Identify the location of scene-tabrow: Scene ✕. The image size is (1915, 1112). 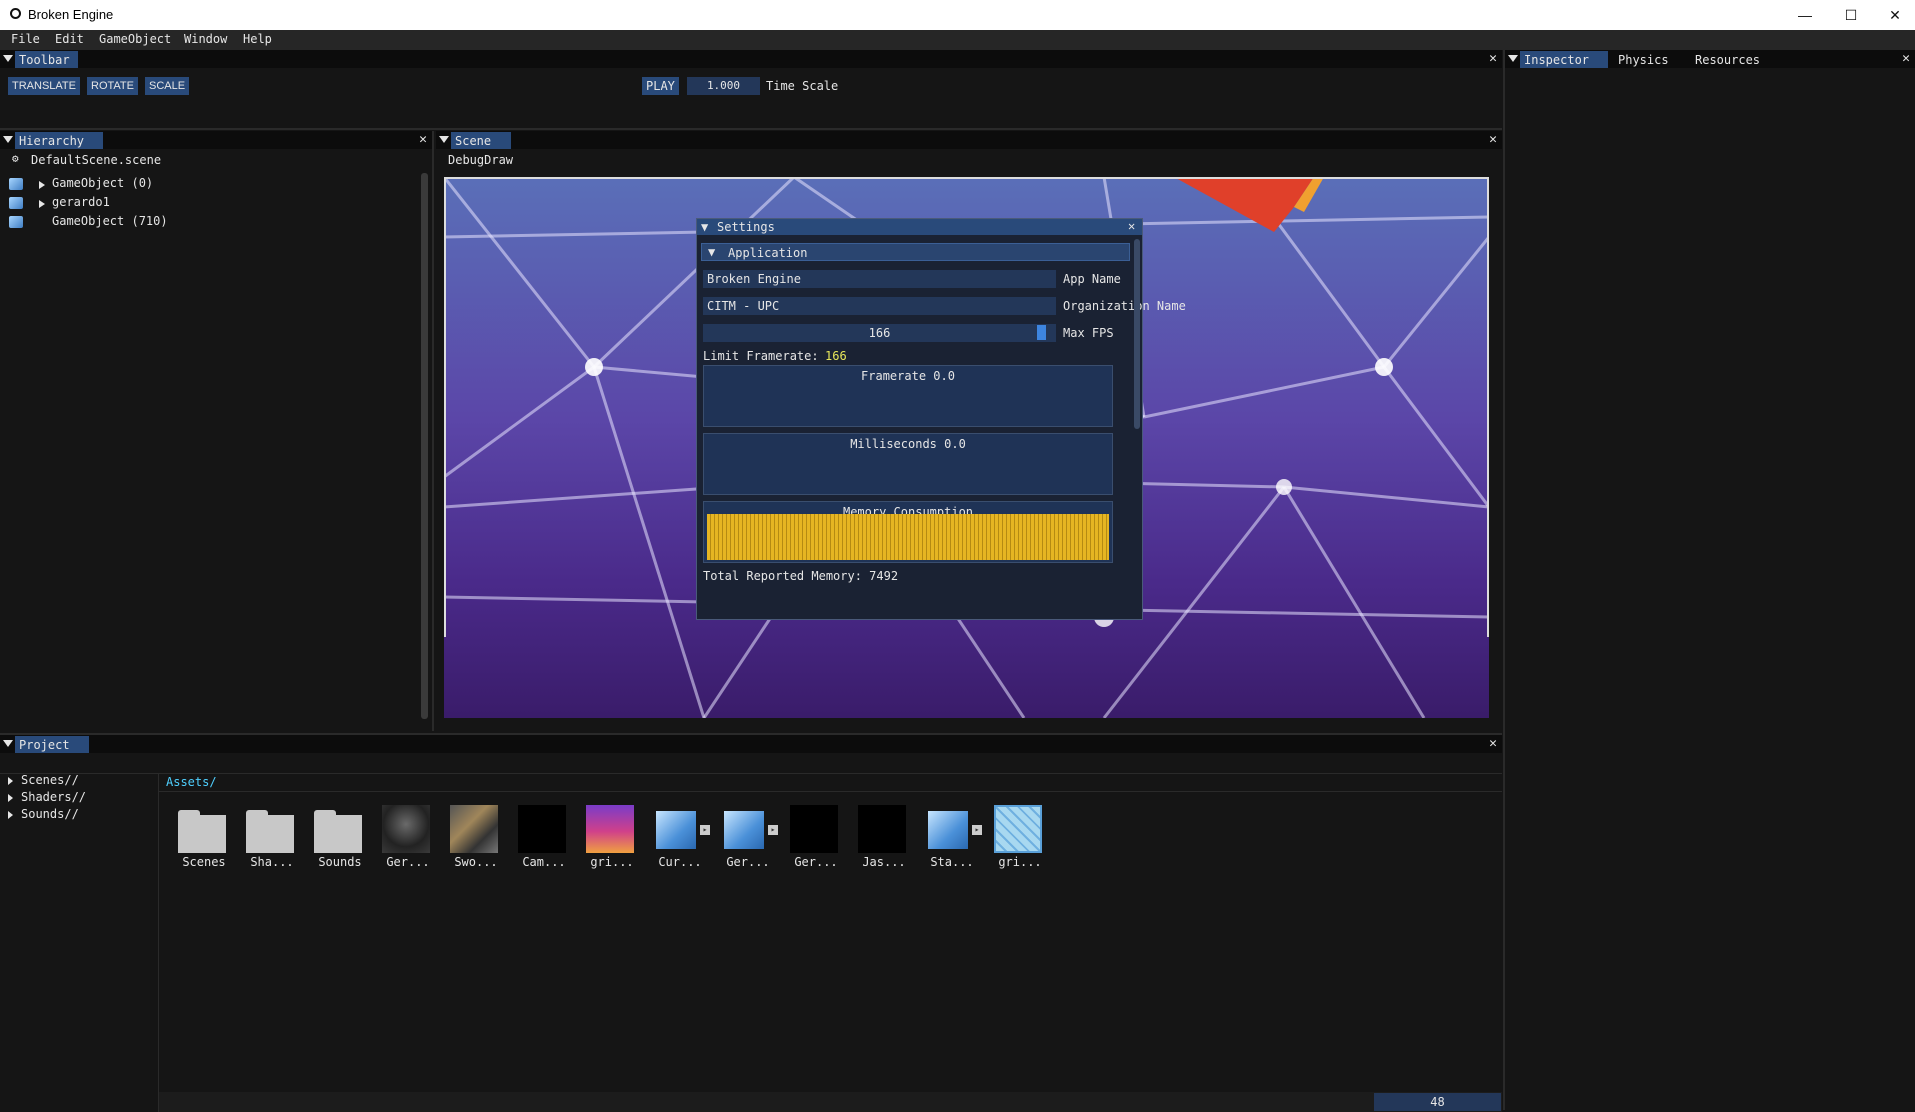
(969, 140).